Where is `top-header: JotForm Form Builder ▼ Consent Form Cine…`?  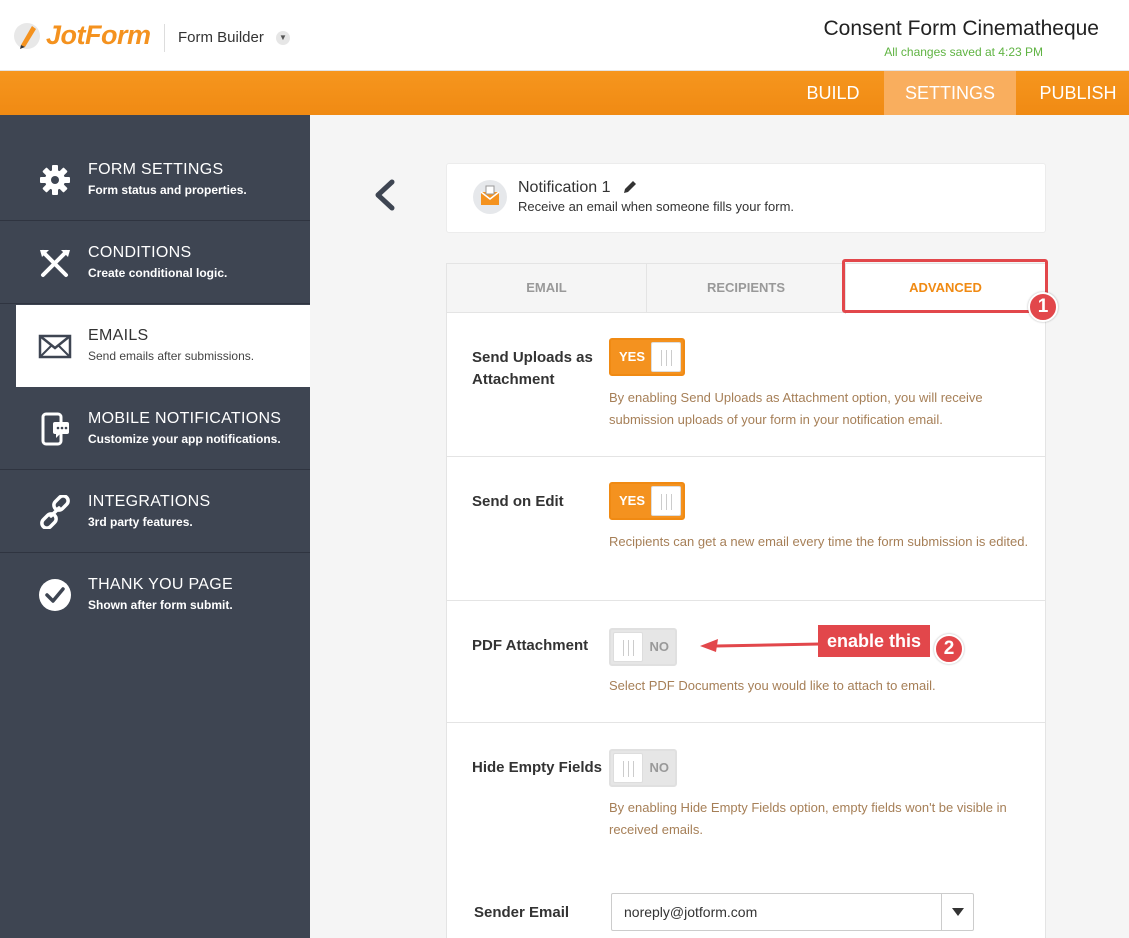 top-header: JotForm Form Builder ▼ Consent Form Cine… is located at coordinates (564, 35).